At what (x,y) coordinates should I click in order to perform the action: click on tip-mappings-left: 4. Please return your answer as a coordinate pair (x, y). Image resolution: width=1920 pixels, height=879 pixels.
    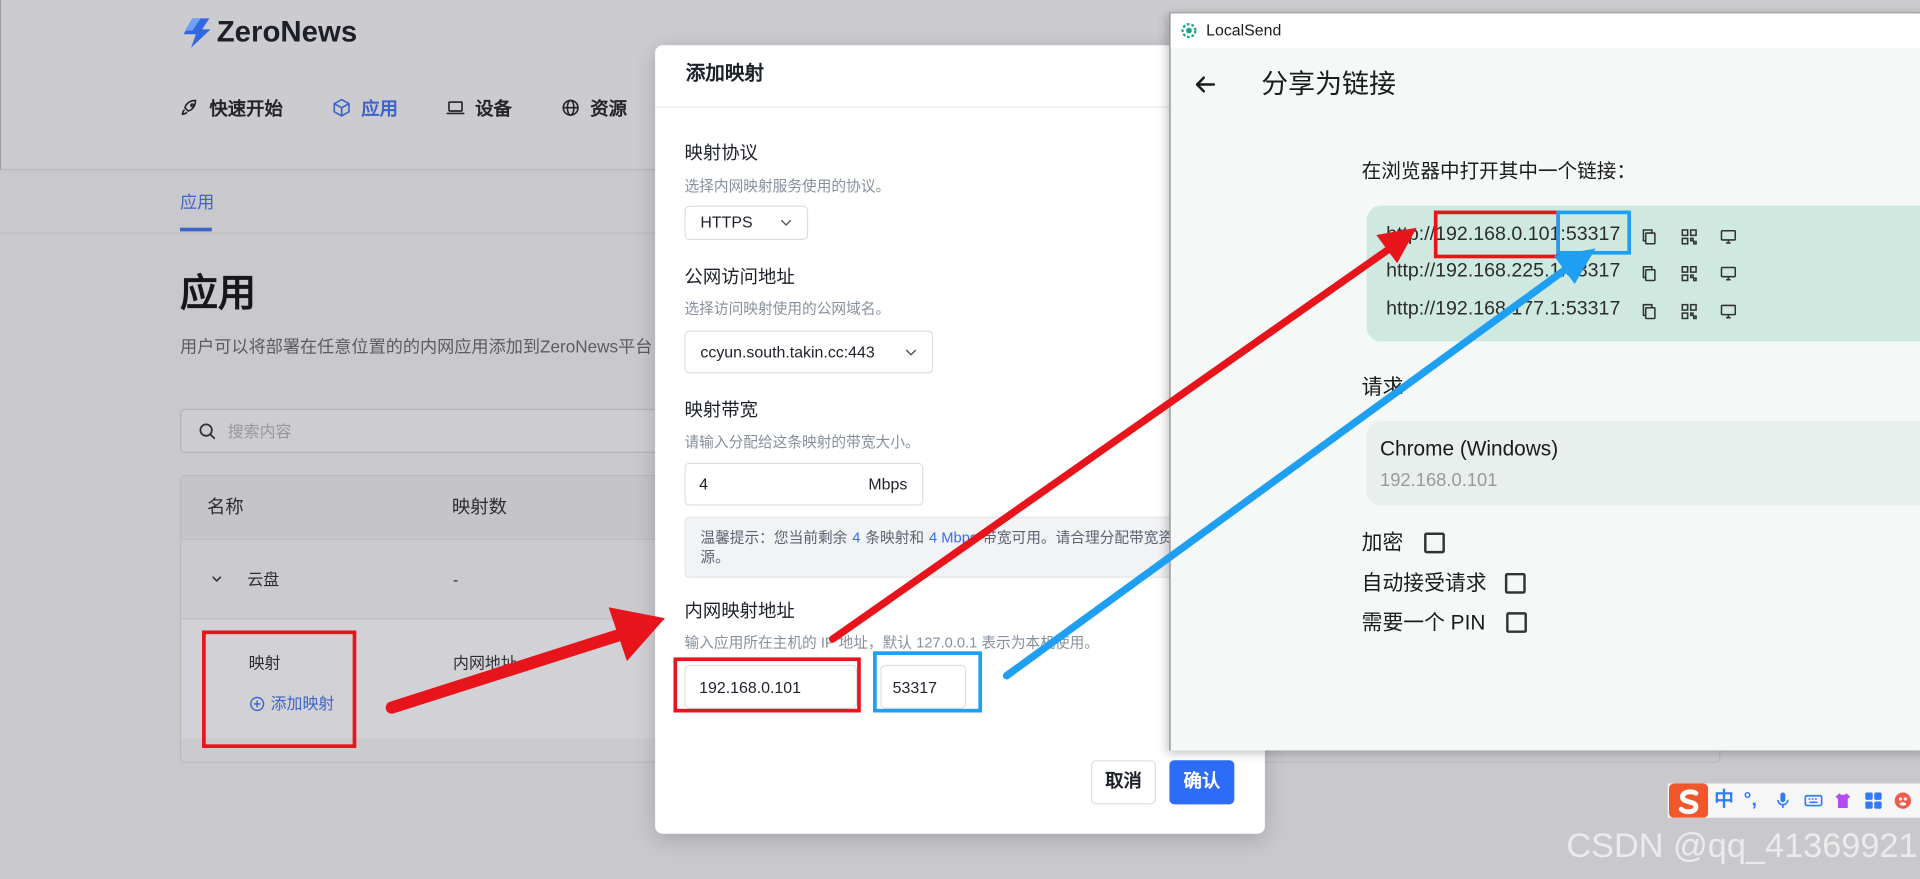
    Looking at the image, I should click on (856, 537).